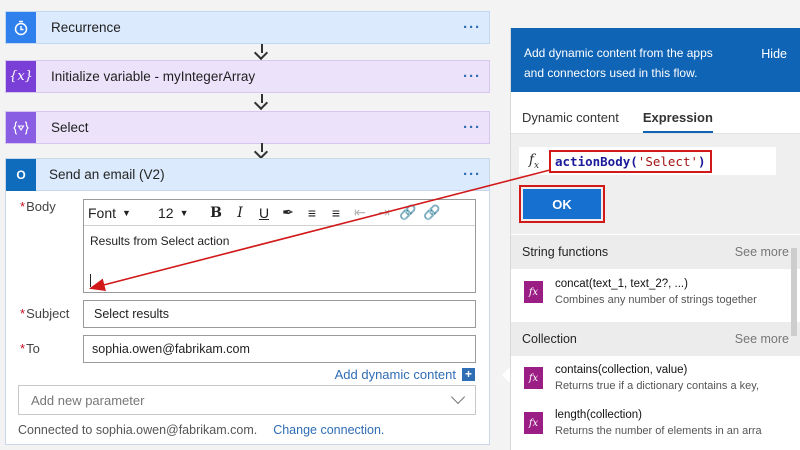 The width and height of the screenshot is (800, 450). What do you see at coordinates (630, 161) in the screenshot?
I see `expression-text: actionBody('Select')` at bounding box center [630, 161].